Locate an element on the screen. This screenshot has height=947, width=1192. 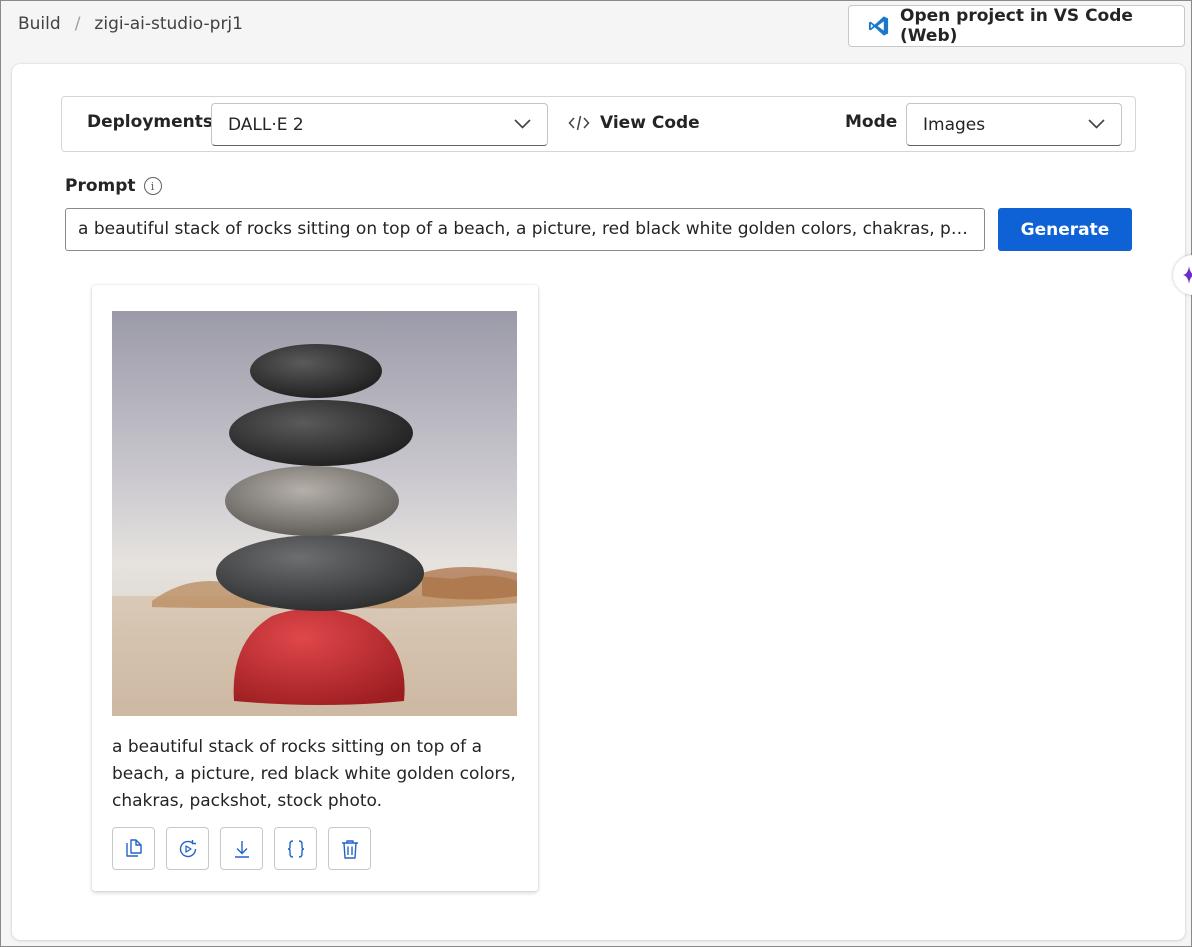
breadcrumb-project: zigi-ai-studio-prj1 is located at coordinates (168, 24).